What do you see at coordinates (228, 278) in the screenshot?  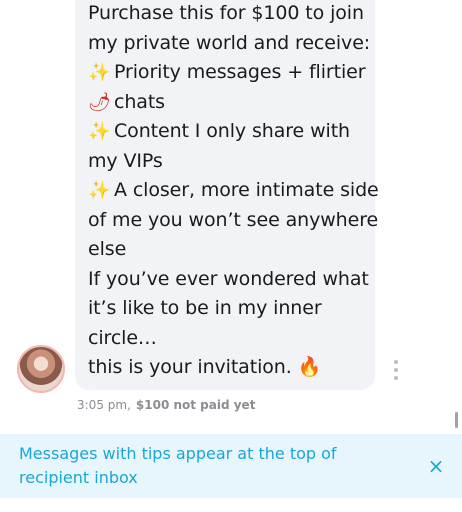 I see `message-line: If you’ve ever wondered what` at bounding box center [228, 278].